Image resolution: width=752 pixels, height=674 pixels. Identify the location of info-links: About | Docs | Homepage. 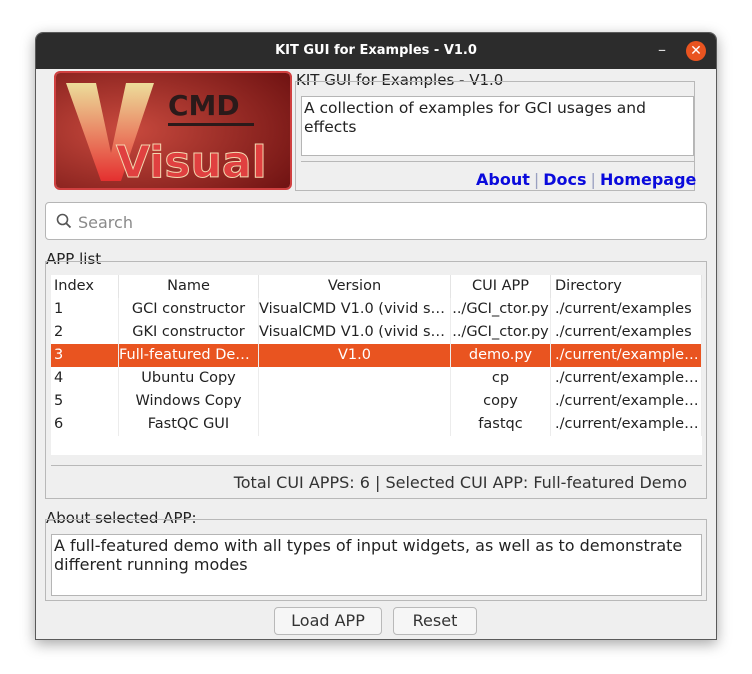
(586, 179).